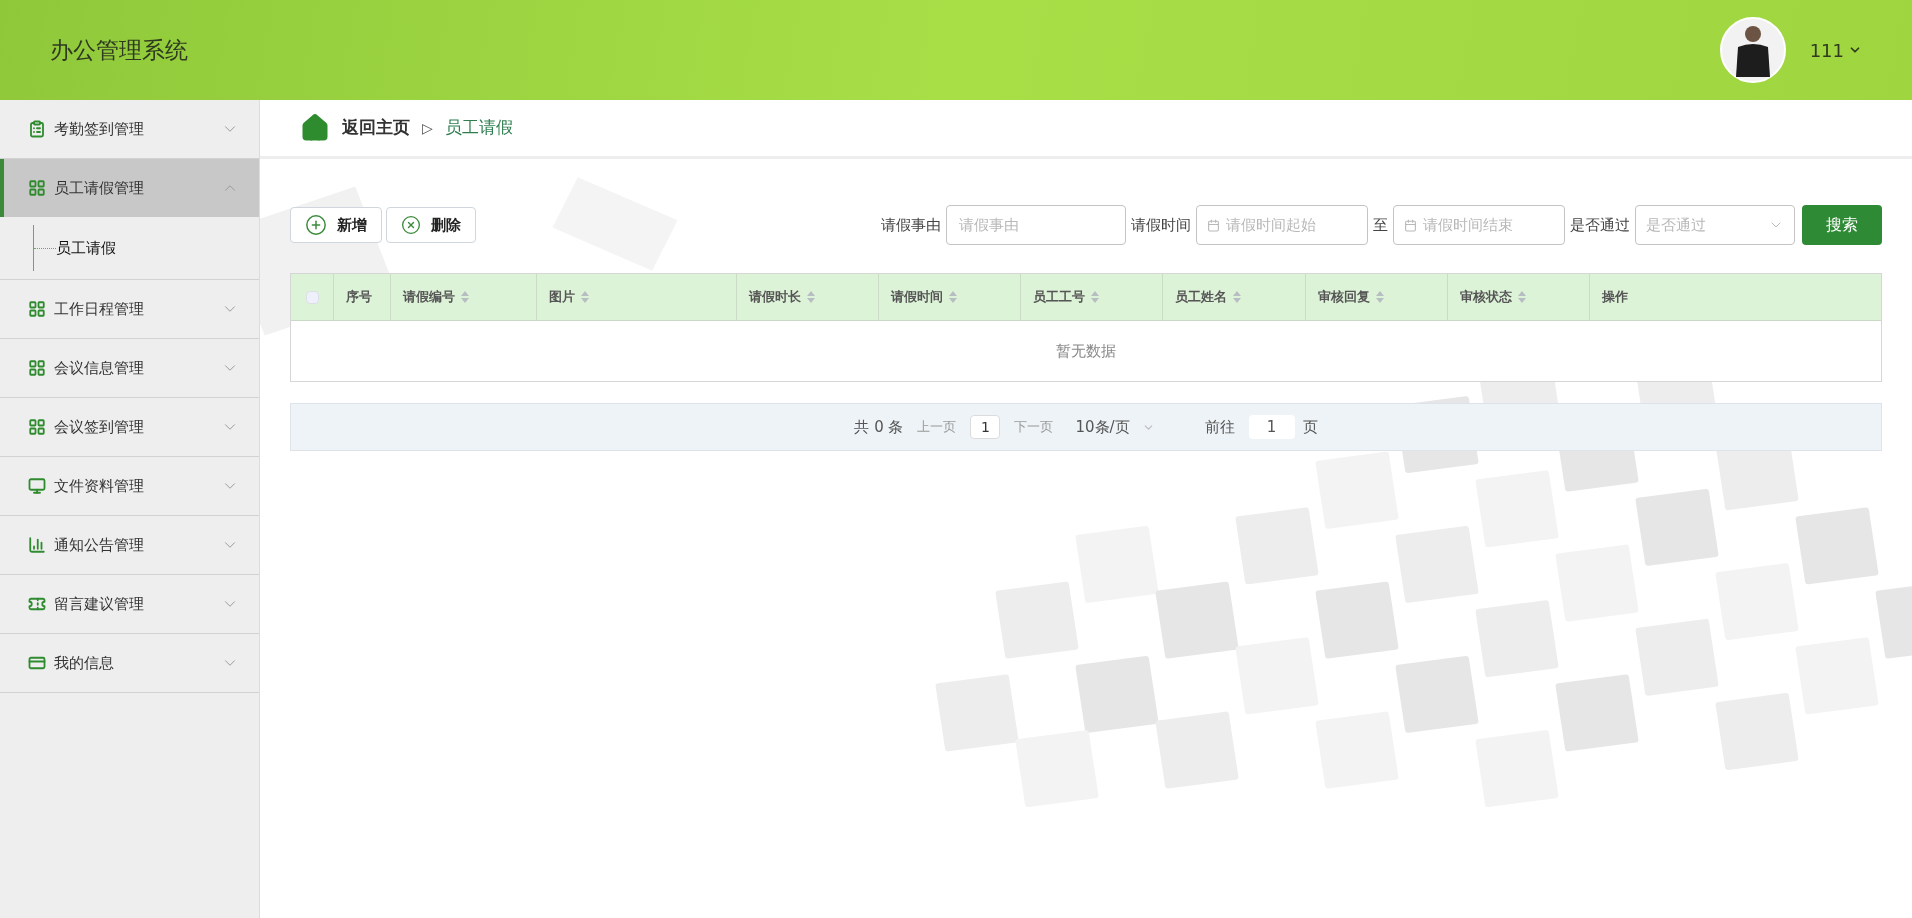 Image resolution: width=1912 pixels, height=918 pixels. I want to click on app-title: 办公管理系统, so click(119, 50).